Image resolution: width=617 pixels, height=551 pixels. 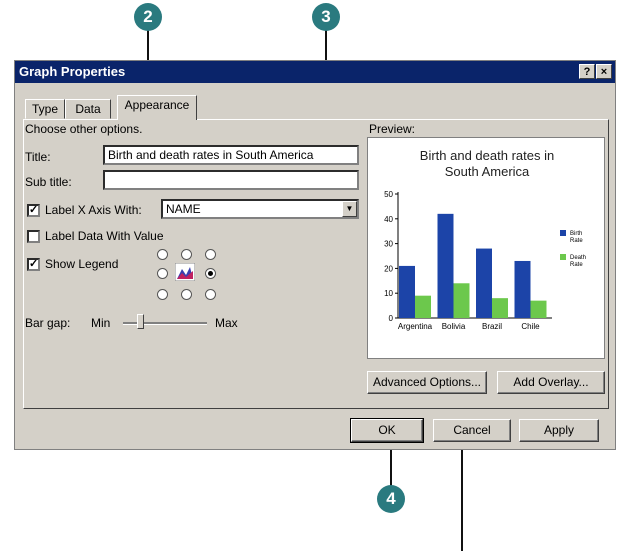 I want to click on label-x-axis-value: NAME, so click(x=183, y=209).